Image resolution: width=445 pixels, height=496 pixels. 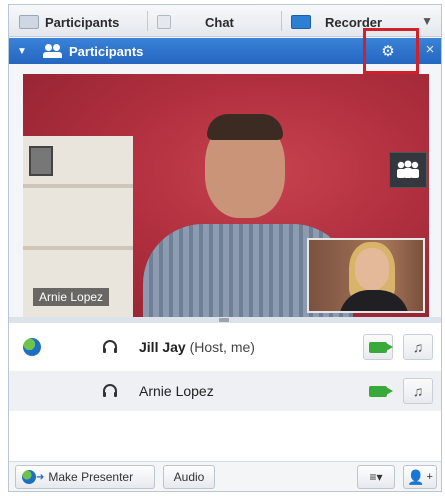 I want to click on self-view-thumbnail, so click(x=366, y=275).